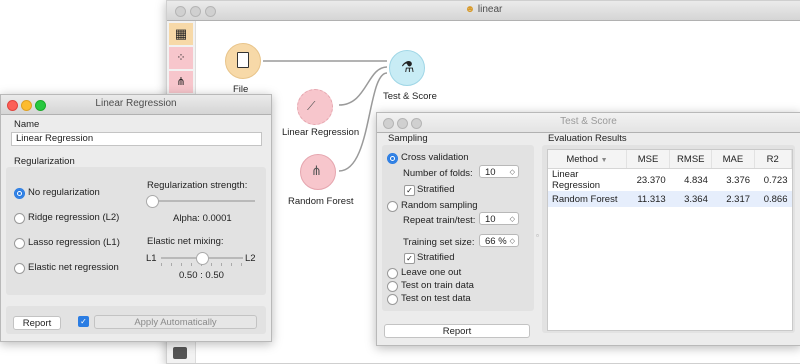 Image resolution: width=800 pixels, height=364 pixels. I want to click on lr-title: Linear Regression, so click(136, 103).